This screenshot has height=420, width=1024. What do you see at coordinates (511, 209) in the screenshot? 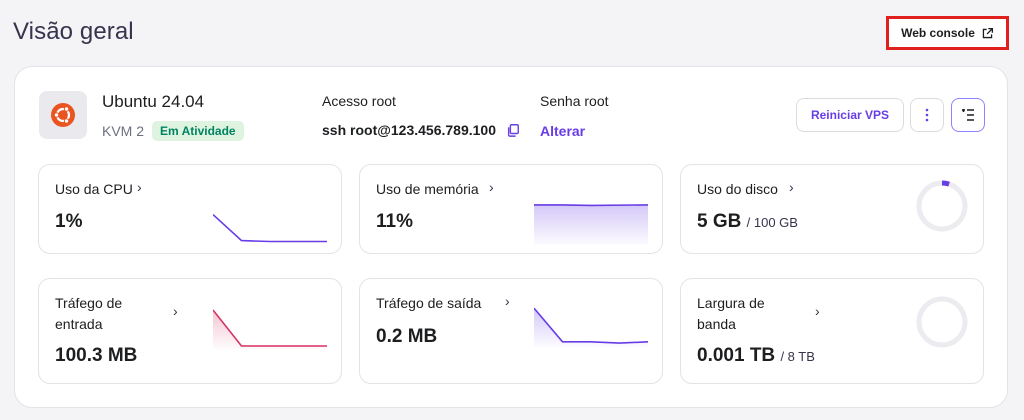
I see `memory-usage-tile: Uso de memória › 11%` at bounding box center [511, 209].